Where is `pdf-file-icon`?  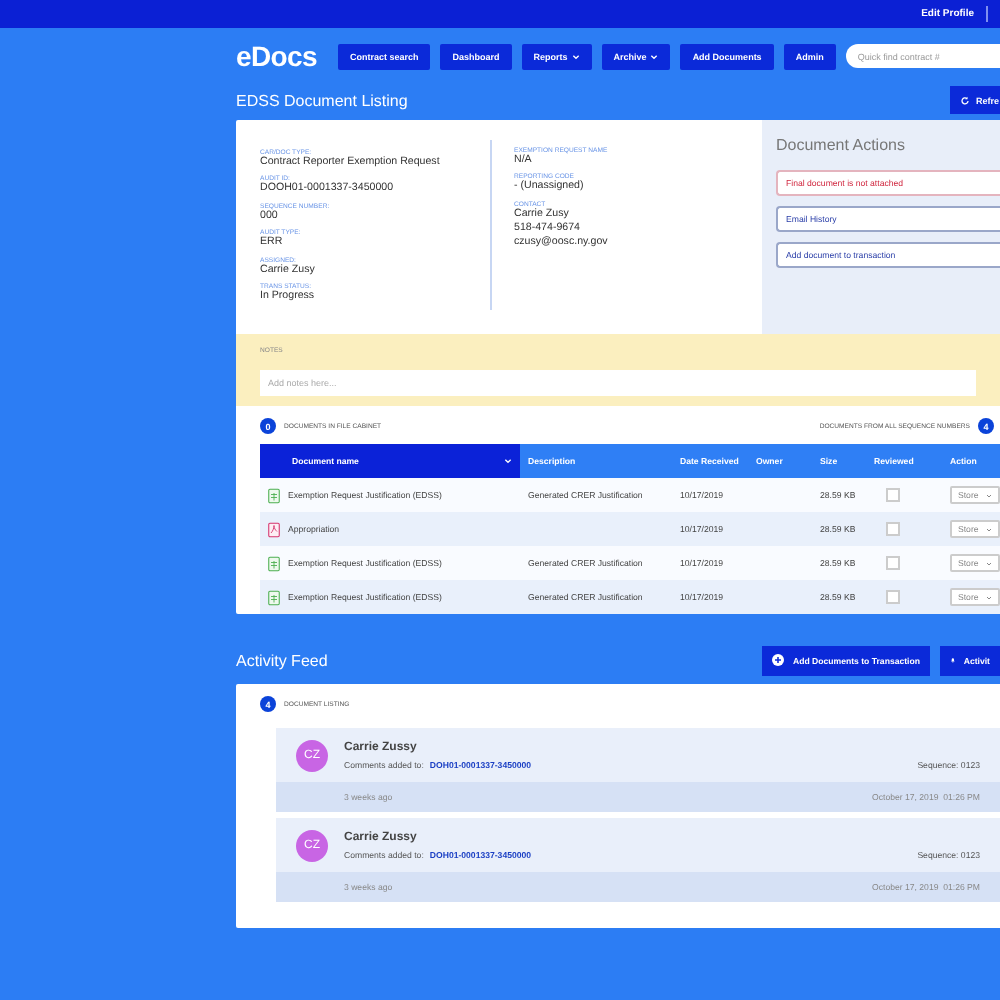
pdf-file-icon is located at coordinates (274, 529).